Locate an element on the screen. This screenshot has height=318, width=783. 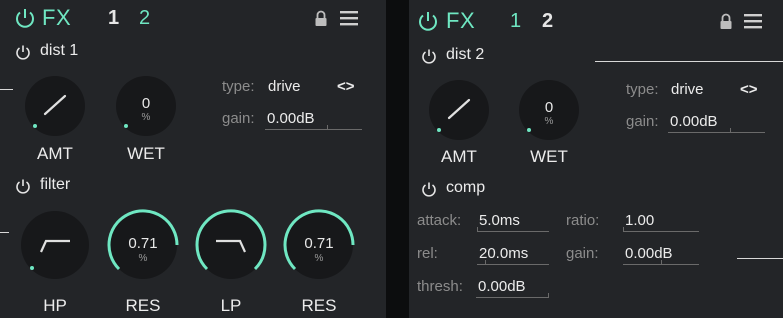
res-knob-1: 0.71 % is located at coordinates (143, 245).